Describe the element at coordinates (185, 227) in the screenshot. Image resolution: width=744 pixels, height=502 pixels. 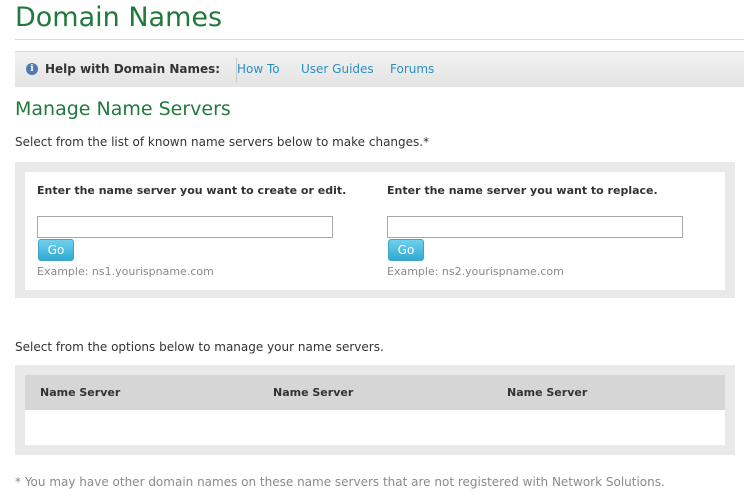
I see `create-name-server-input` at that location.